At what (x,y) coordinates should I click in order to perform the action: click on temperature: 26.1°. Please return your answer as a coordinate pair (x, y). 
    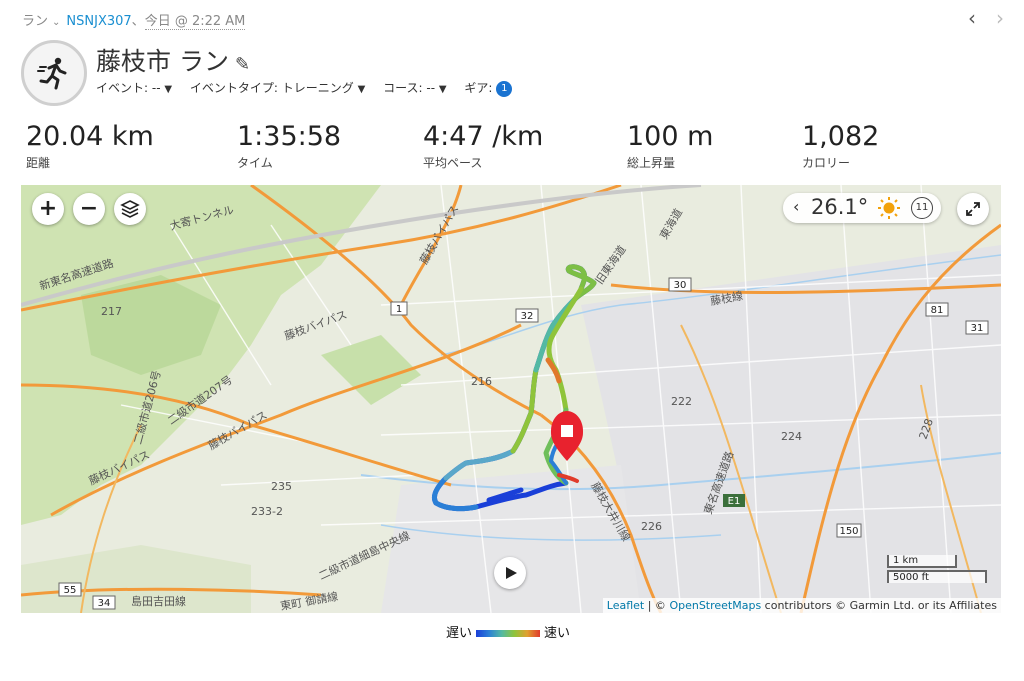
    Looking at the image, I should click on (840, 207).